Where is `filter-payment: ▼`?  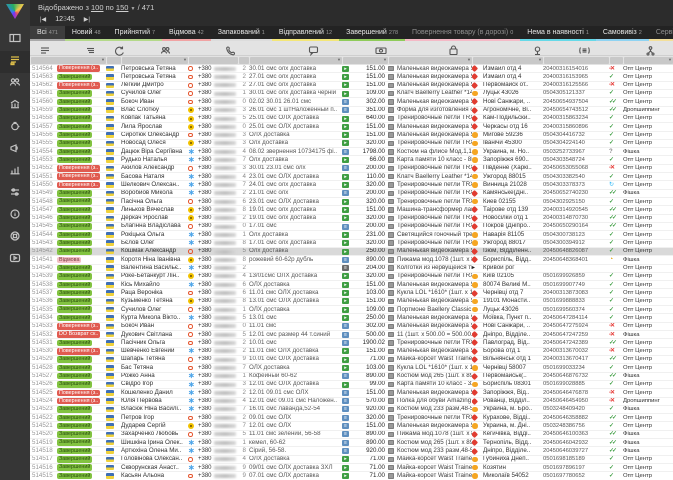
filter-payment: ▼ is located at coordinates (365, 60).